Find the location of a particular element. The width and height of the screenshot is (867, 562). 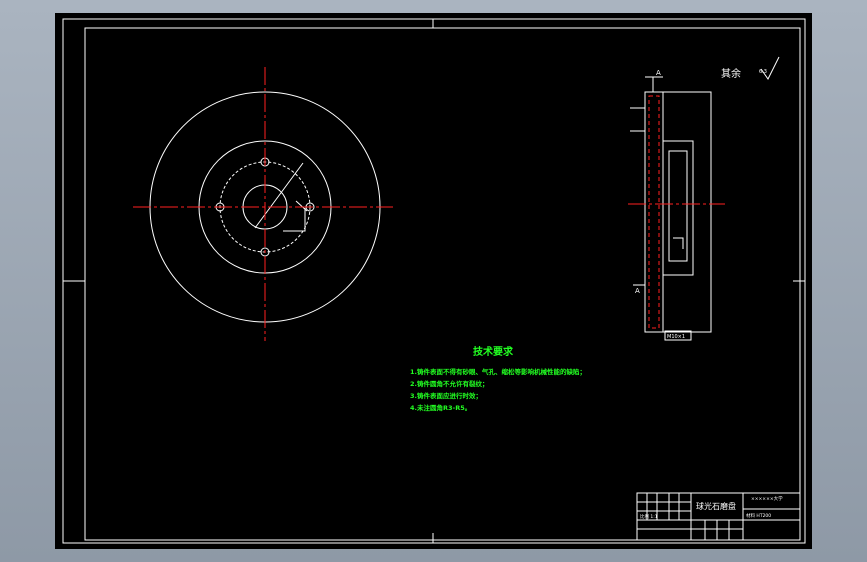

disc-section is located at coordinates (654, 212).